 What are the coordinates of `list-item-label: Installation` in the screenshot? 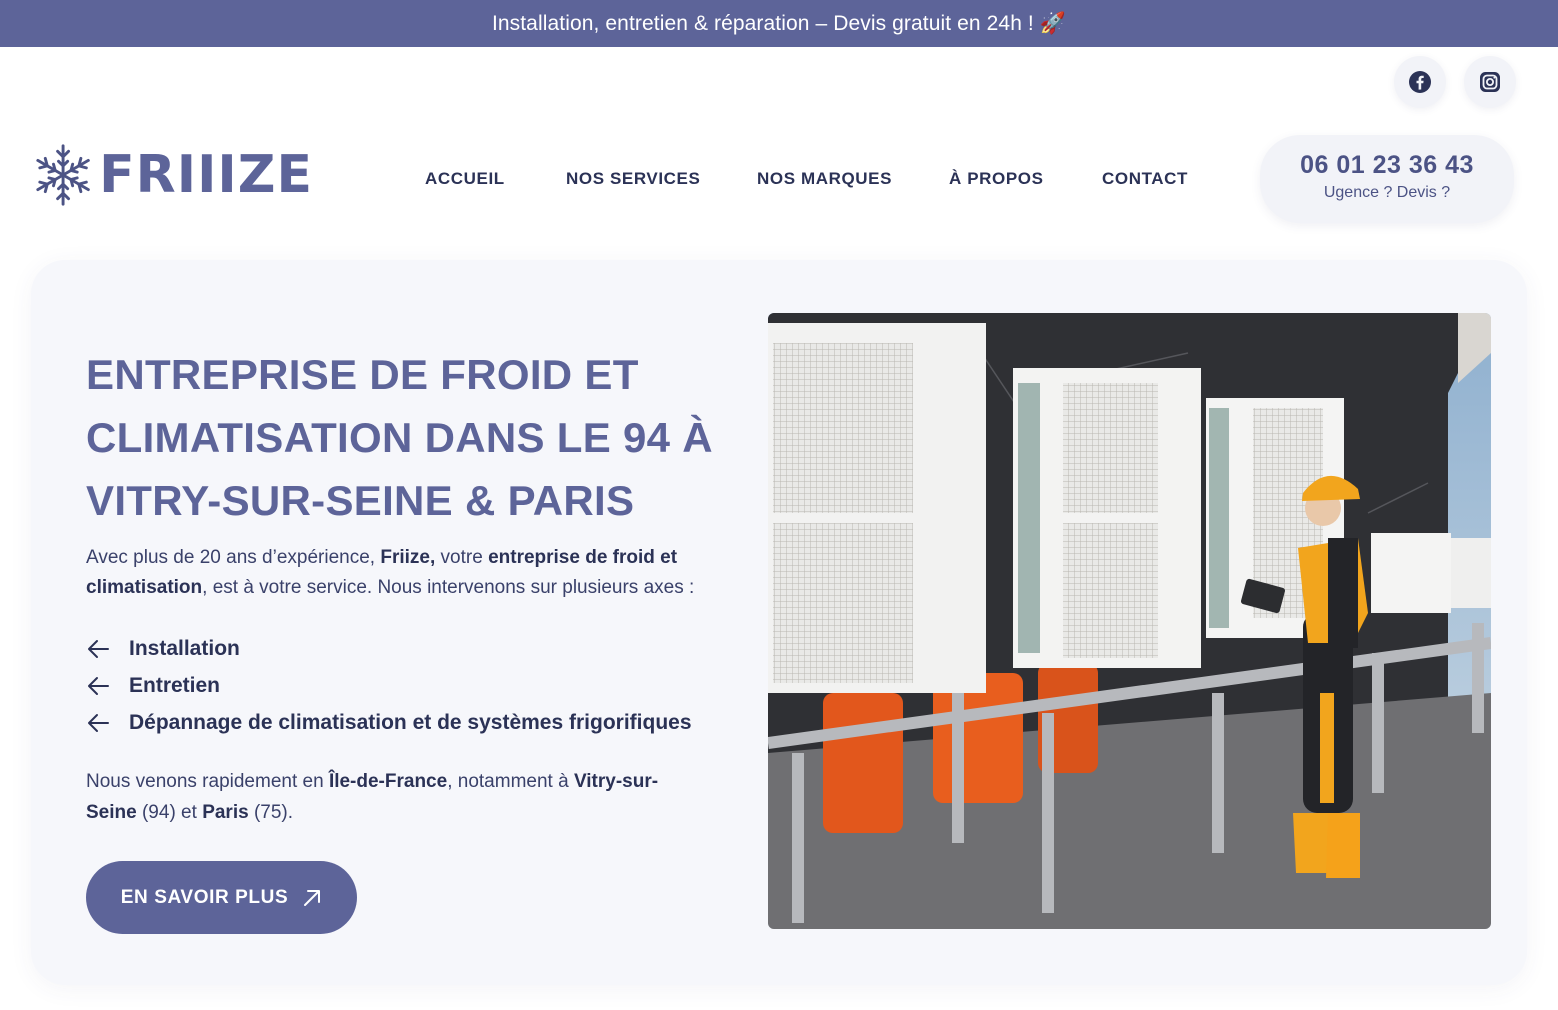 It's located at (184, 648).